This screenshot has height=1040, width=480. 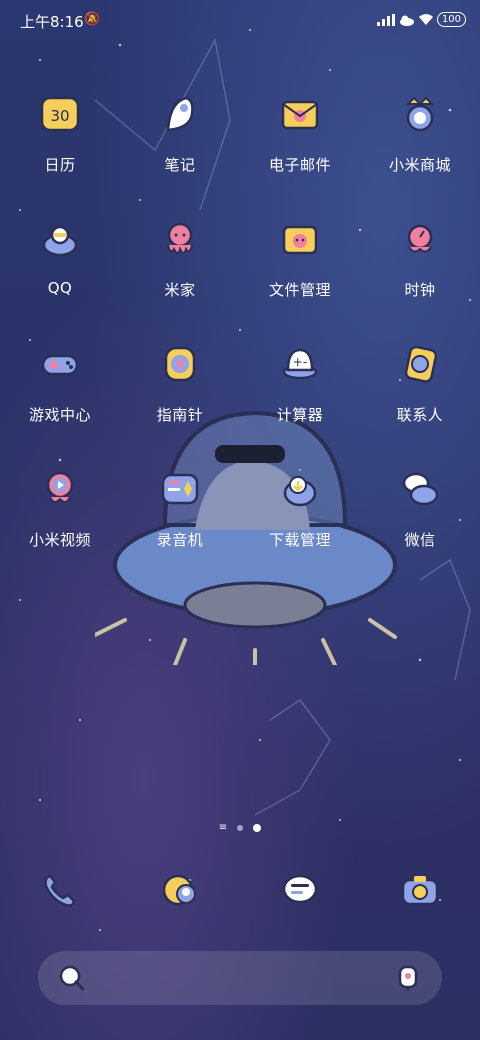 I want to click on app-label: 游戏中心, so click(x=59, y=415).